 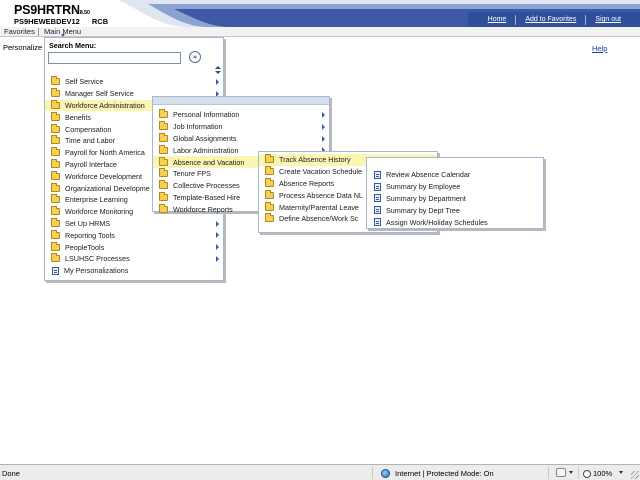 What do you see at coordinates (379, 13) in the screenshot?
I see `header-banner: Home Add to Favorites Sign out` at bounding box center [379, 13].